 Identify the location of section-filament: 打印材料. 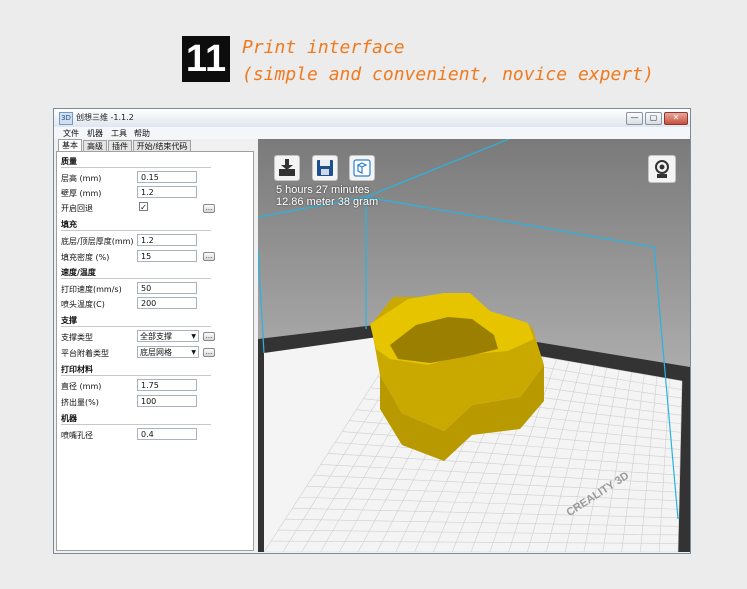
(77, 369).